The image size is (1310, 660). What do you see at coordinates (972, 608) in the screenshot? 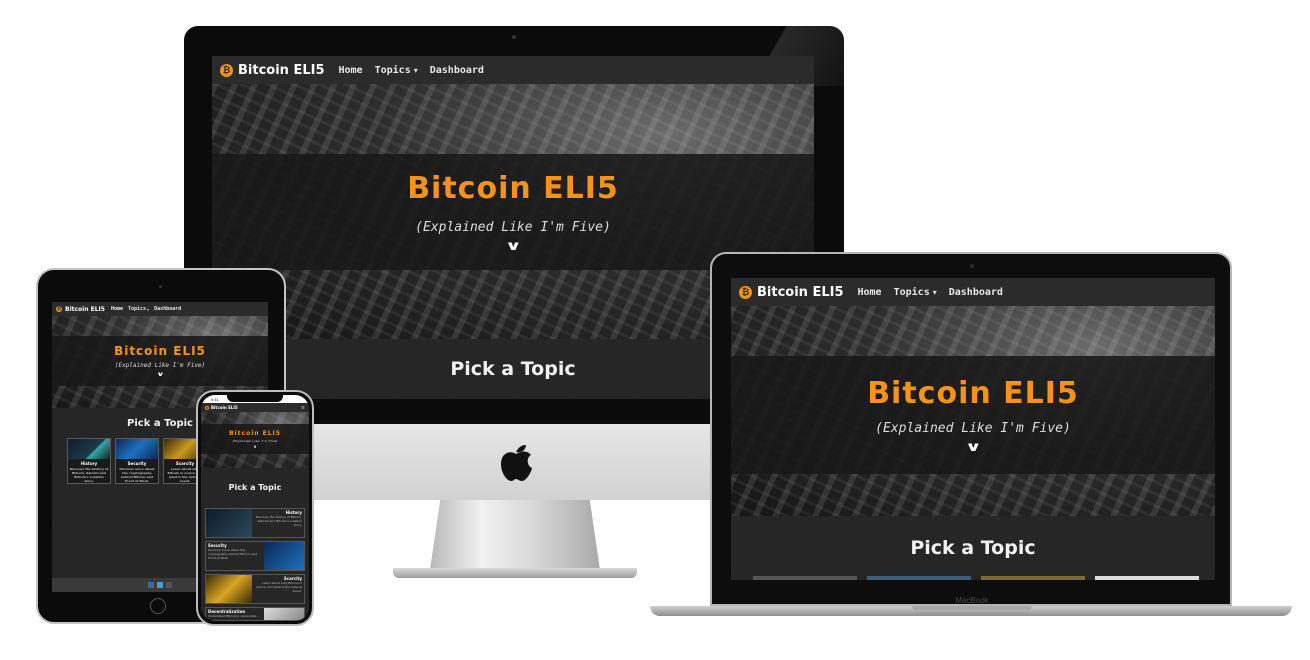
I see `macbook-notch` at bounding box center [972, 608].